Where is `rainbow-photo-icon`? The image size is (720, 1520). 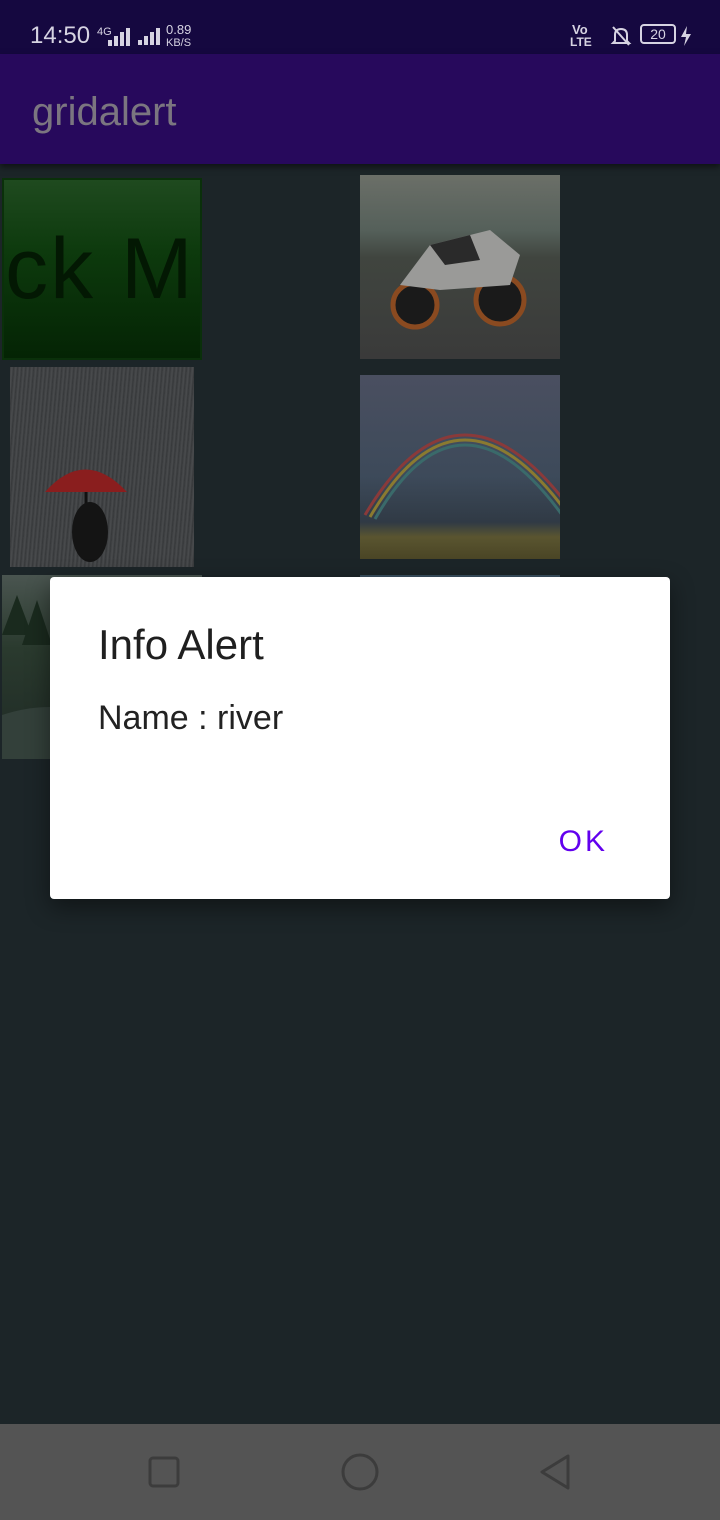 rainbow-photo-icon is located at coordinates (461, 476).